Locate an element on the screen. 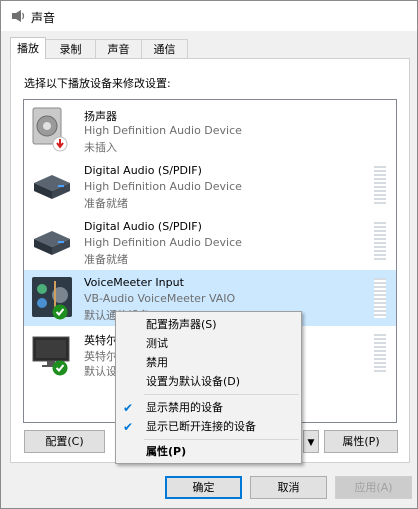  tab-sounds: 声音 is located at coordinates (118, 49).